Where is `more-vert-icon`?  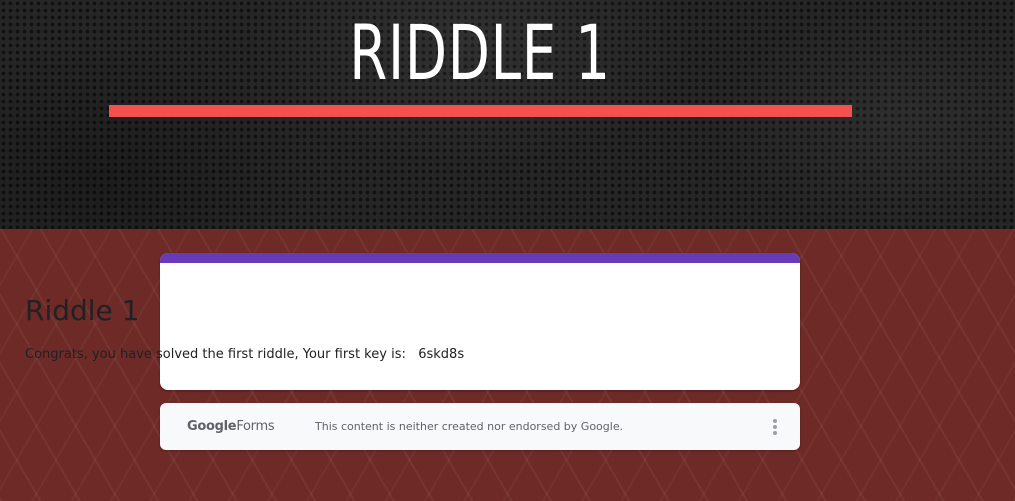
more-vert-icon is located at coordinates (775, 427).